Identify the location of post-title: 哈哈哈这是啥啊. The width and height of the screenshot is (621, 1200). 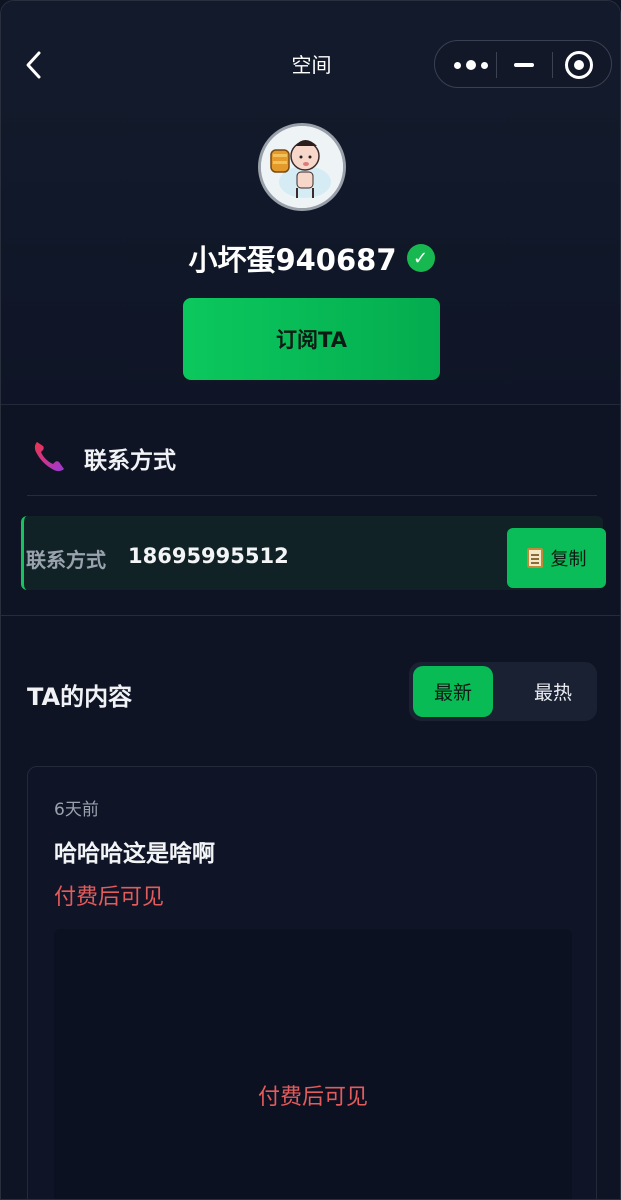
(134, 854).